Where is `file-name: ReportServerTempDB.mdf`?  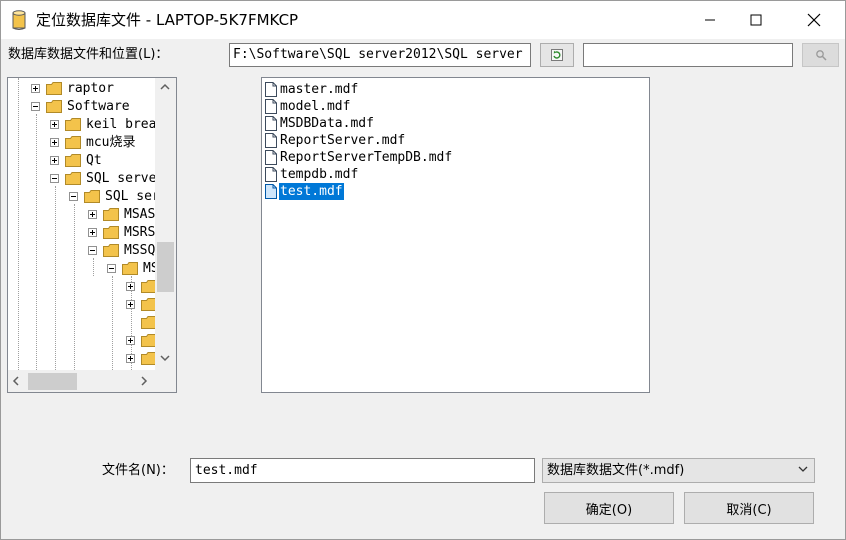 file-name: ReportServerTempDB.mdf is located at coordinates (366, 157).